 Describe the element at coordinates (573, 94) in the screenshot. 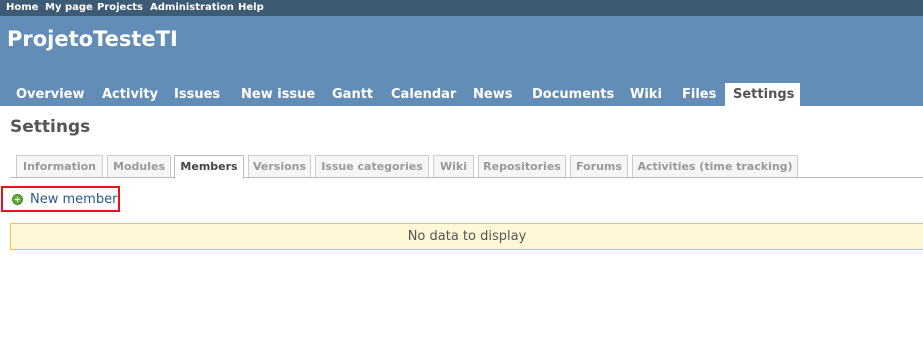

I see `main-tab-documents: Documents` at that location.